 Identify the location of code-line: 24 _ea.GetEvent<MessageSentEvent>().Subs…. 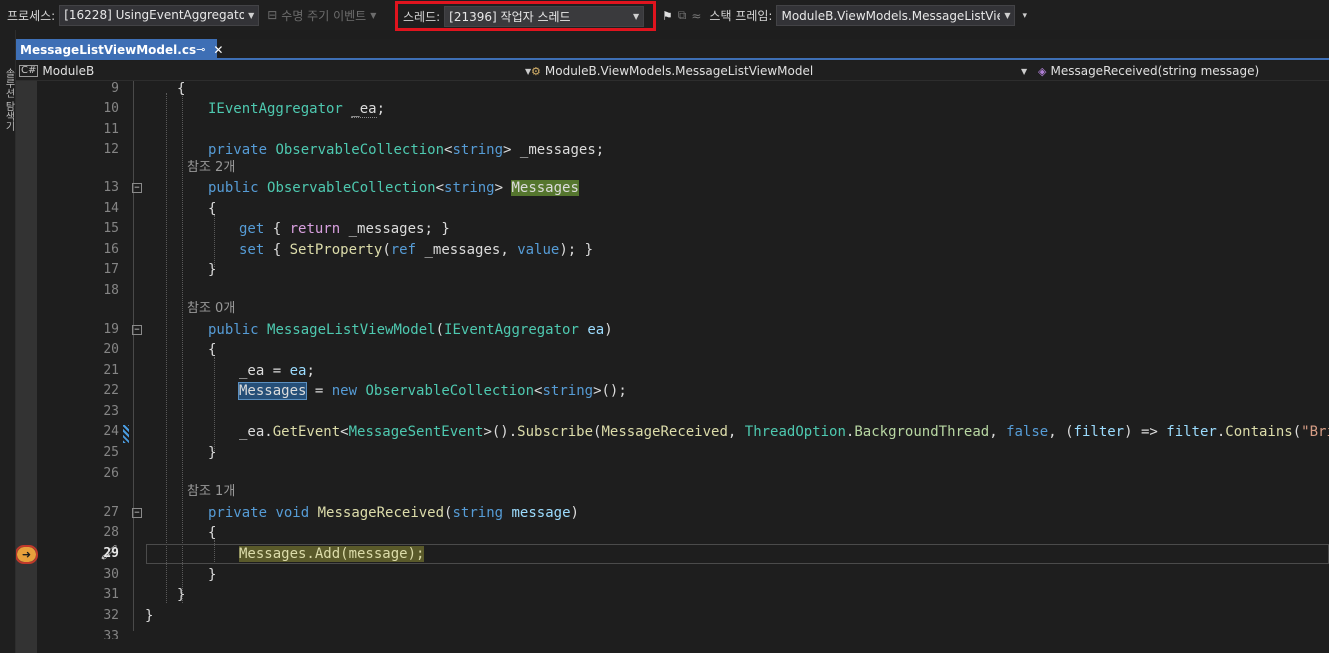
(683, 432).